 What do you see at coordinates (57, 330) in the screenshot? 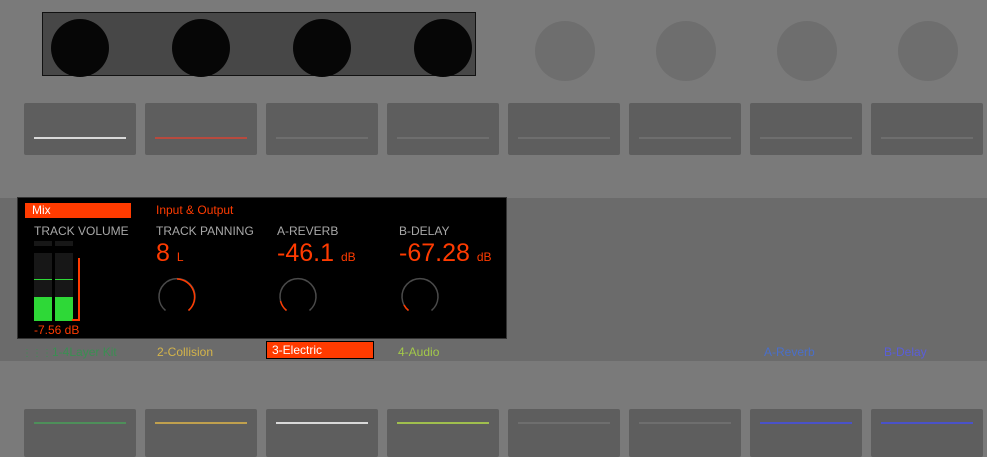
I see `volume-readout: -7.56 dB` at bounding box center [57, 330].